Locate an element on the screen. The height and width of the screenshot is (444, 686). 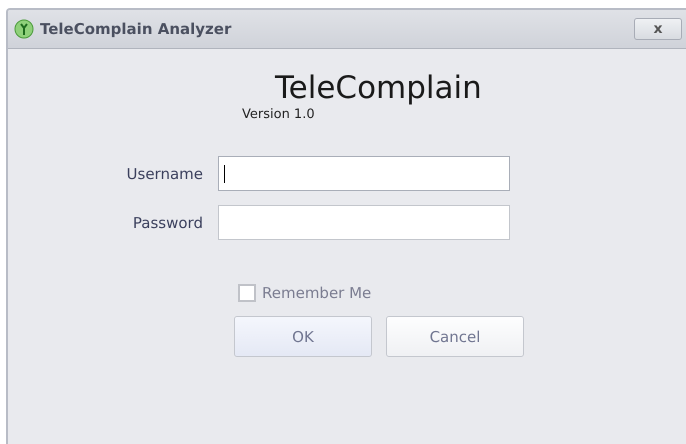
text-cursor is located at coordinates (224, 173).